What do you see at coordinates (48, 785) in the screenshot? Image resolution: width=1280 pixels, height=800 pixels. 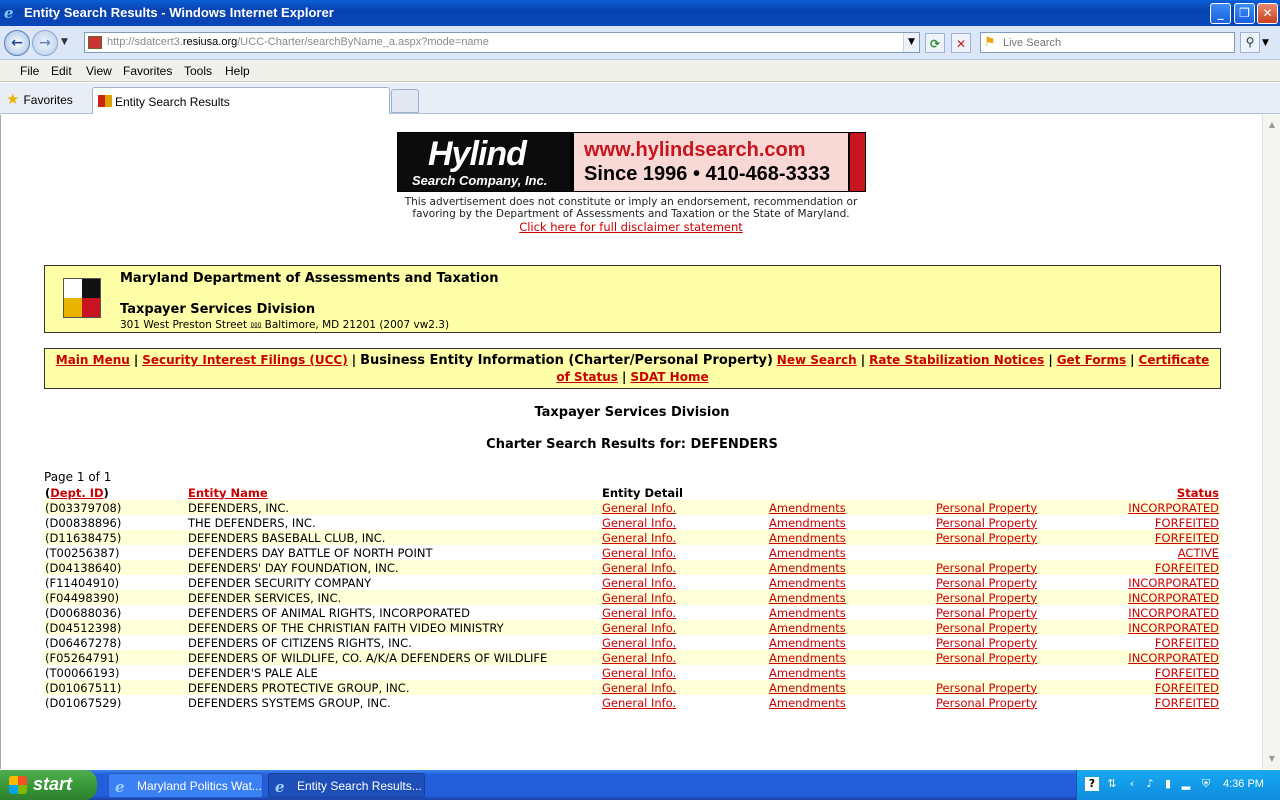 I see `start-button: start` at bounding box center [48, 785].